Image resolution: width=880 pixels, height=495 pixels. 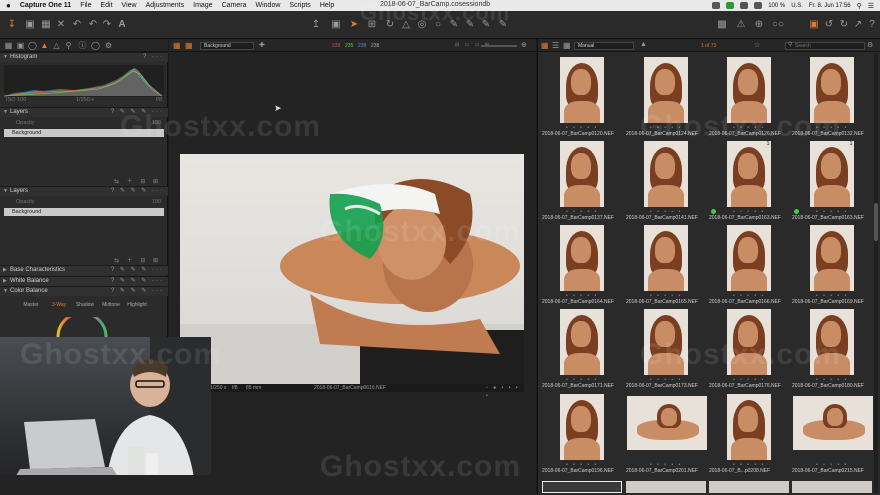 I want to click on menu-window: Window, so click(x=268, y=5).